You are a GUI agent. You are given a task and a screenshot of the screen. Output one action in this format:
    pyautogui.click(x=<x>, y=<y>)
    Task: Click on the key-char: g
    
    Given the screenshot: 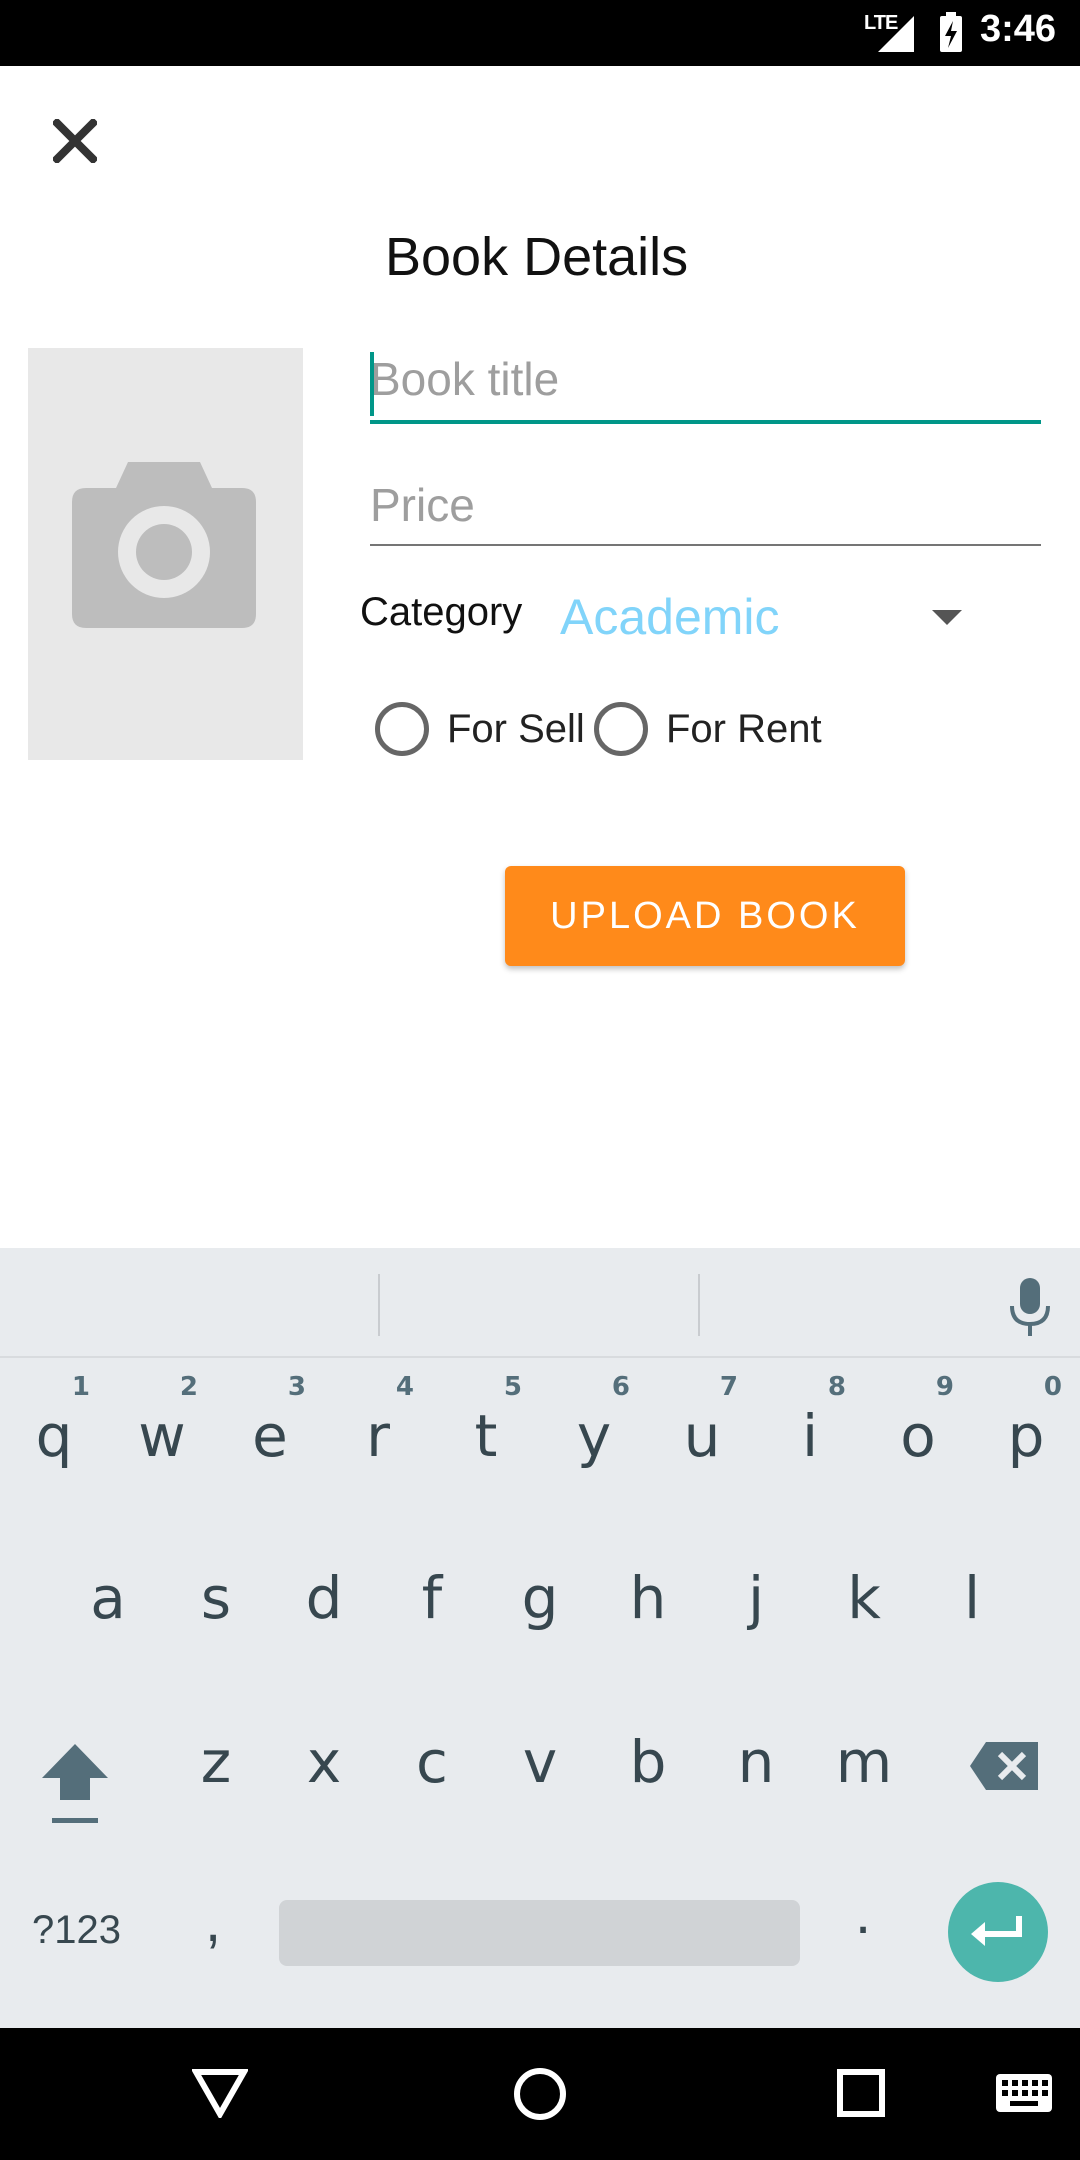 What is the action you would take?
    pyautogui.click(x=540, y=1598)
    